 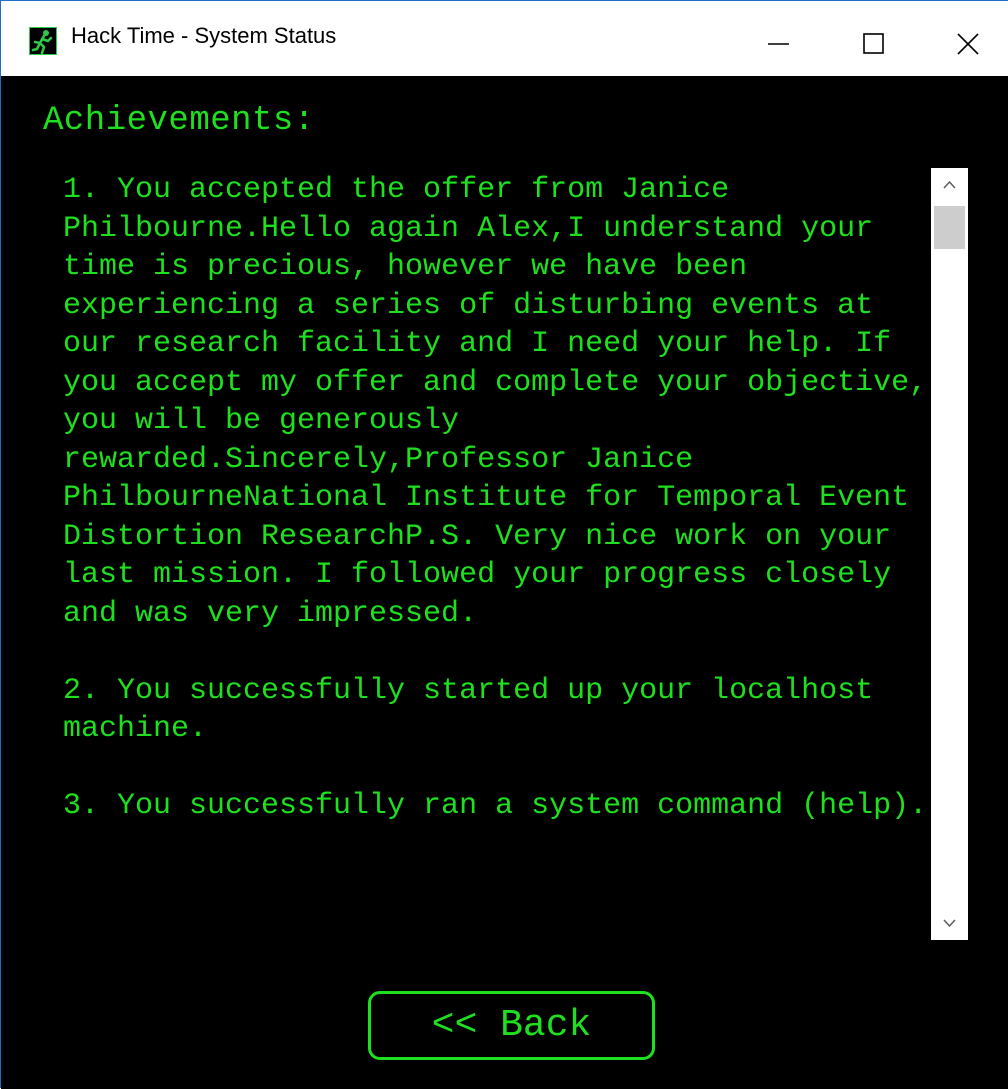 What do you see at coordinates (949, 227) in the screenshot?
I see `scroll-thumb` at bounding box center [949, 227].